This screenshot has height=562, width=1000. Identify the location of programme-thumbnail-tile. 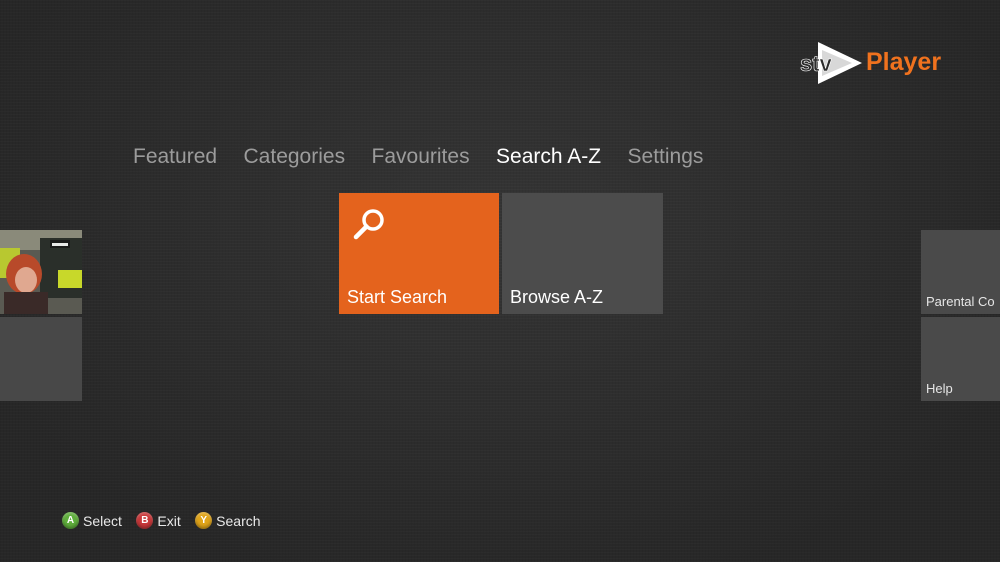
(41, 272).